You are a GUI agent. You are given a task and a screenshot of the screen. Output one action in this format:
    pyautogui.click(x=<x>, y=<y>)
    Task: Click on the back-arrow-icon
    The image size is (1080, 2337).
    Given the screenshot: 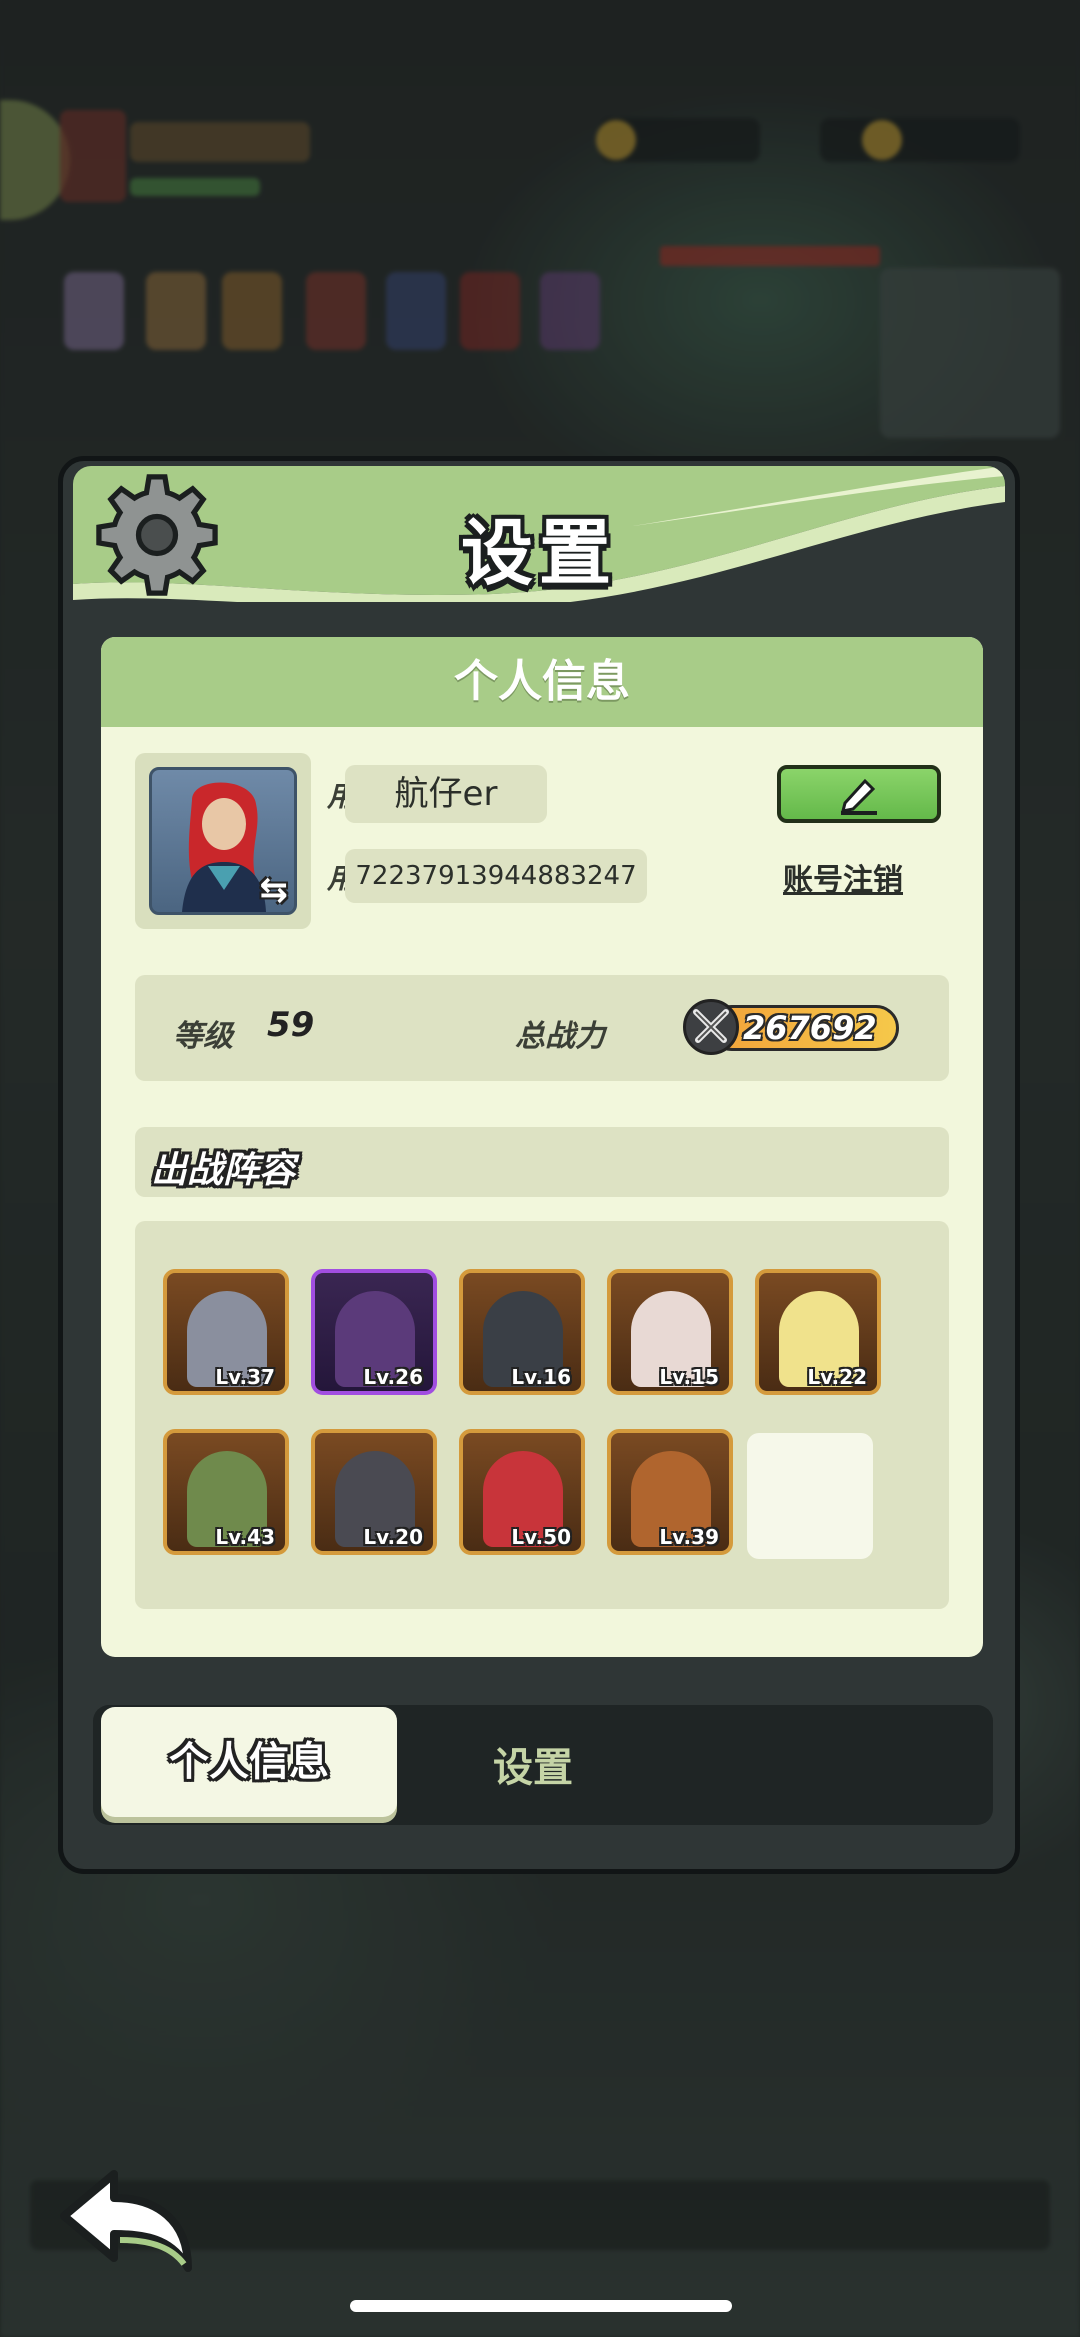 What is the action you would take?
    pyautogui.click(x=126, y=2223)
    